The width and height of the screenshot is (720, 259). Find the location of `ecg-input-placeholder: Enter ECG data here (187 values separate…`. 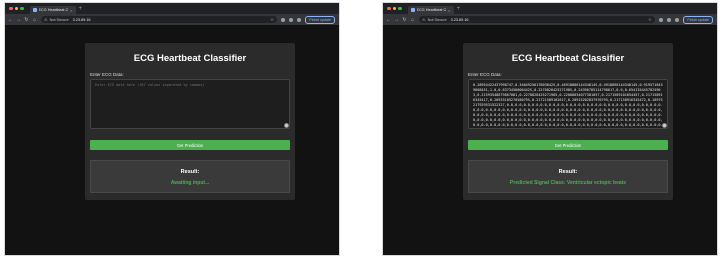

ecg-input-placeholder: Enter ECG data here (187 values separate… is located at coordinates (150, 85).